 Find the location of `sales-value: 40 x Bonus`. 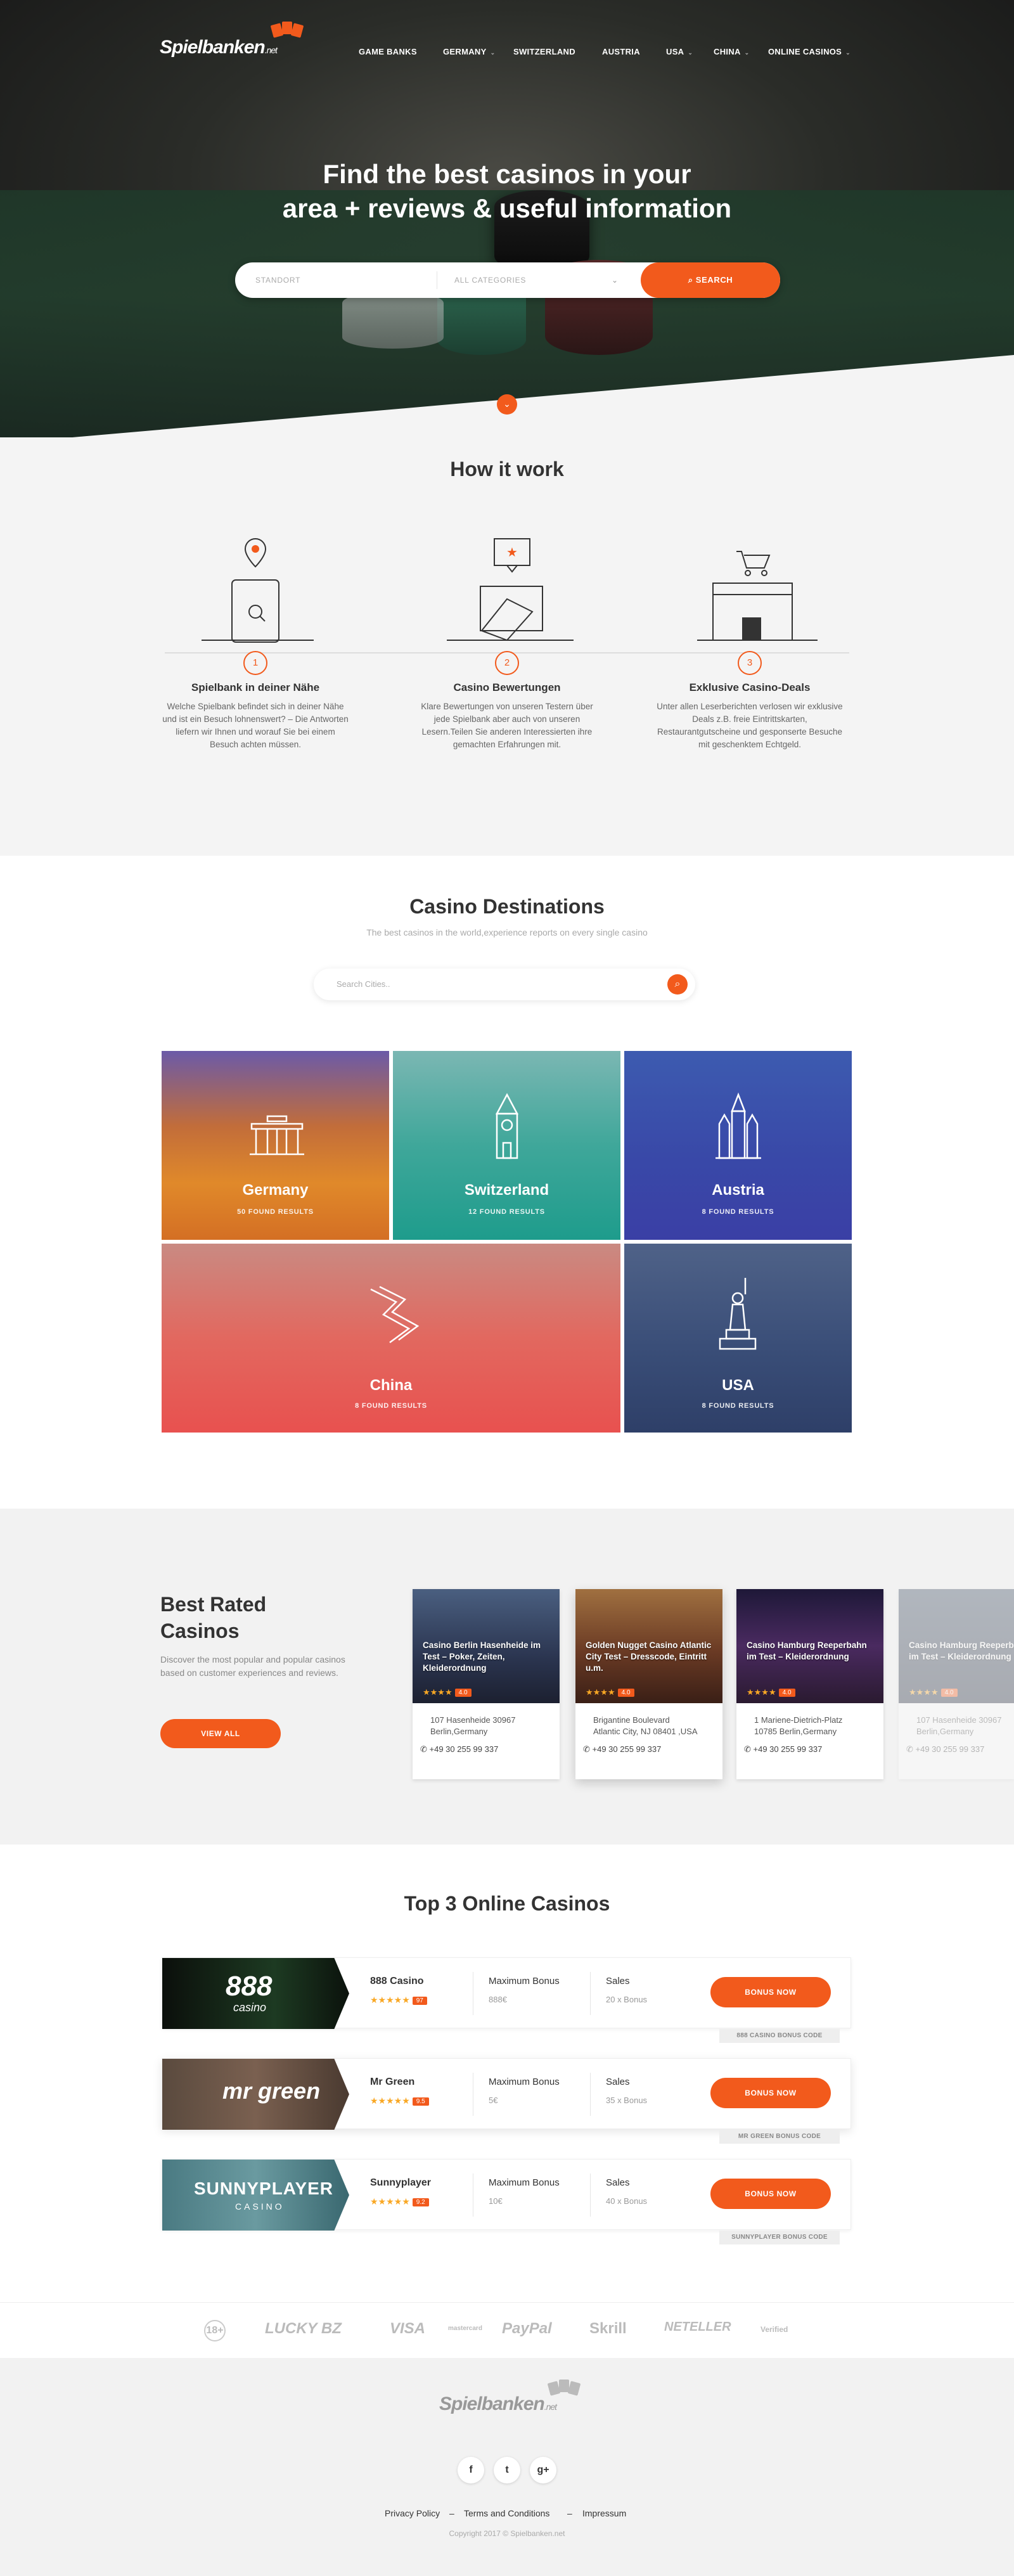

sales-value: 40 x Bonus is located at coordinates (627, 2201).